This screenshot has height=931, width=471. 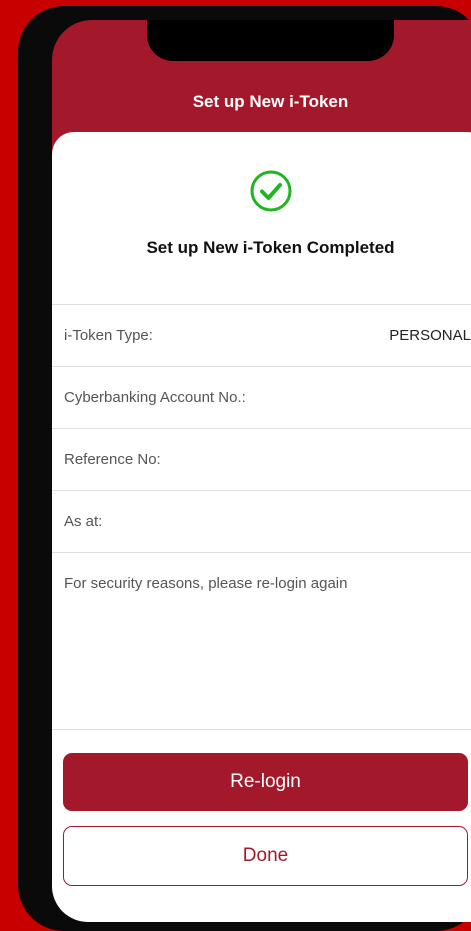 What do you see at coordinates (261, 729) in the screenshot?
I see `divider` at bounding box center [261, 729].